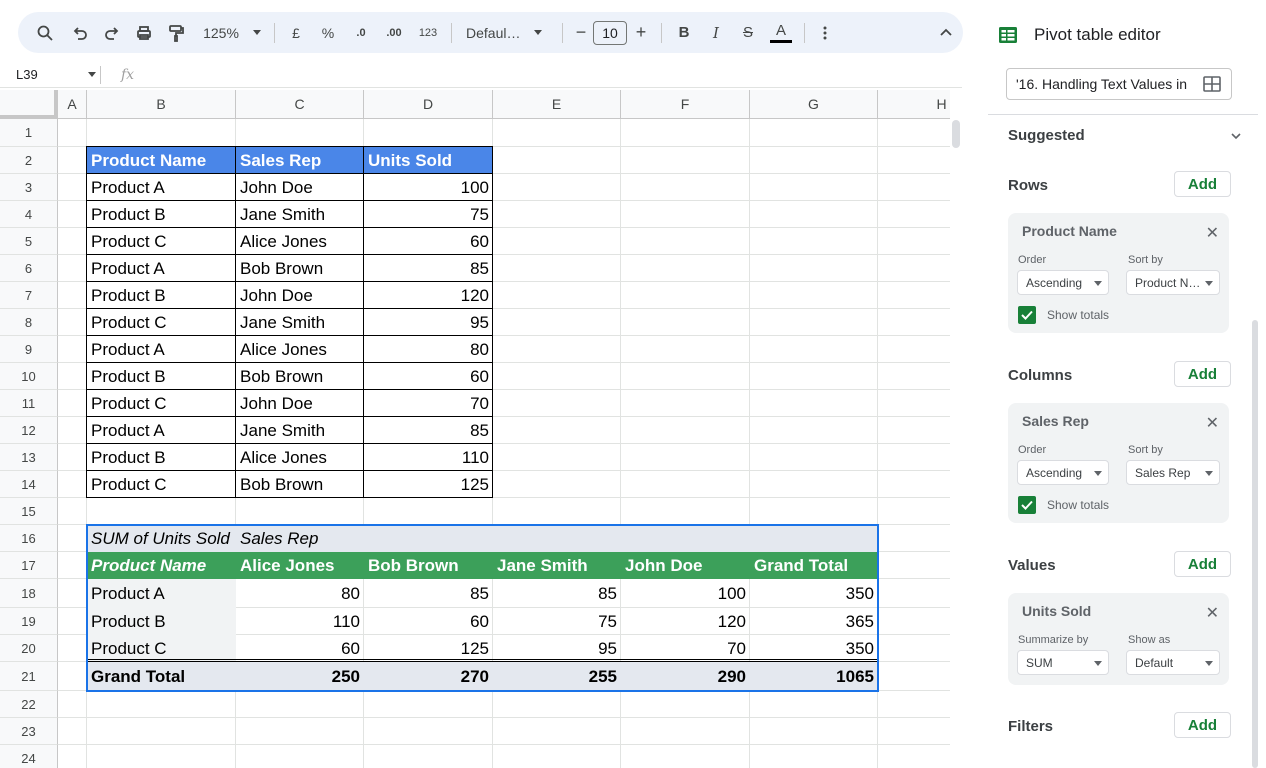  Describe the element at coordinates (176, 33) in the screenshot. I see `paint-format-icon` at that location.